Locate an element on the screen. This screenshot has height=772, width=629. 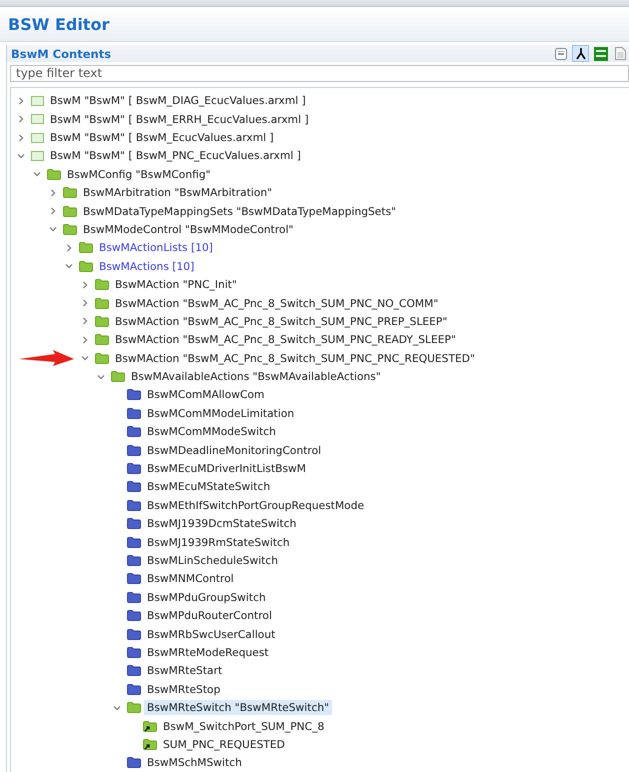
tree-item: BswM "BswM" [ BswM_DIAG_EcucValues.arxml ] is located at coordinates (178, 100).